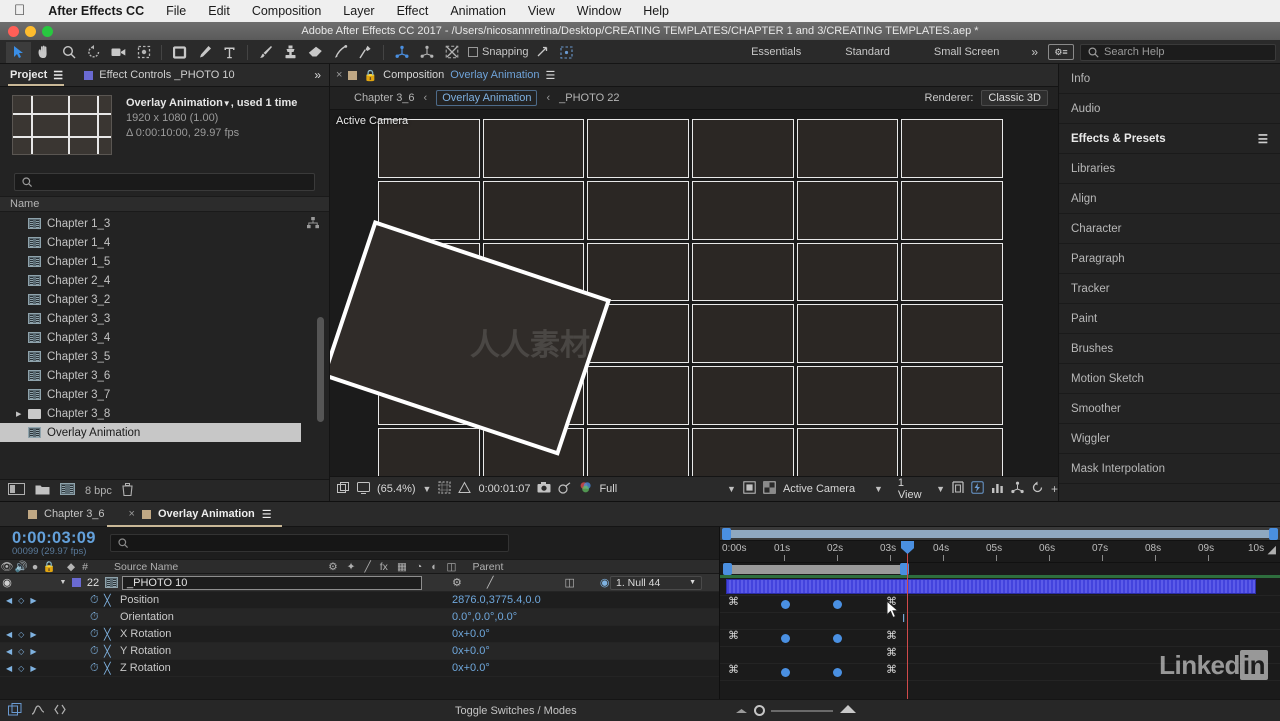 The height and width of the screenshot is (721, 1280). I want to click on workspace-essentials: Essentials, so click(776, 52).